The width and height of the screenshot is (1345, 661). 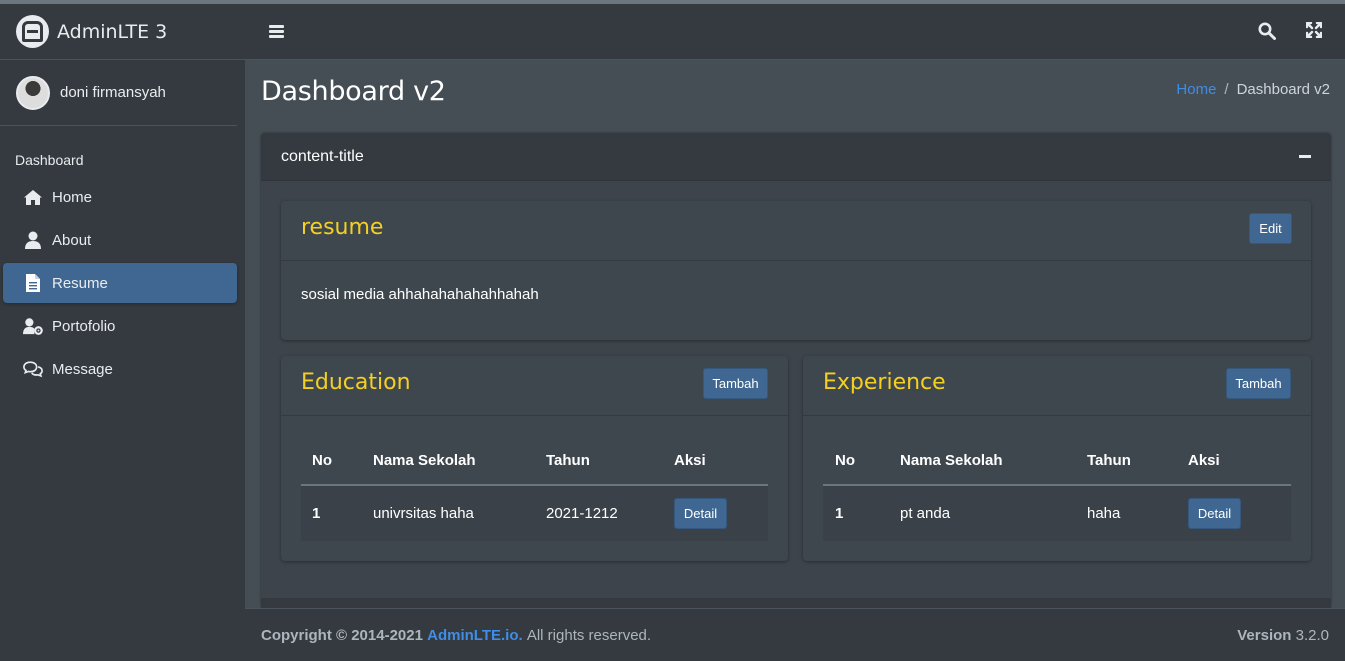 I want to click on sidebar-item-label: Resume, so click(x=80, y=283).